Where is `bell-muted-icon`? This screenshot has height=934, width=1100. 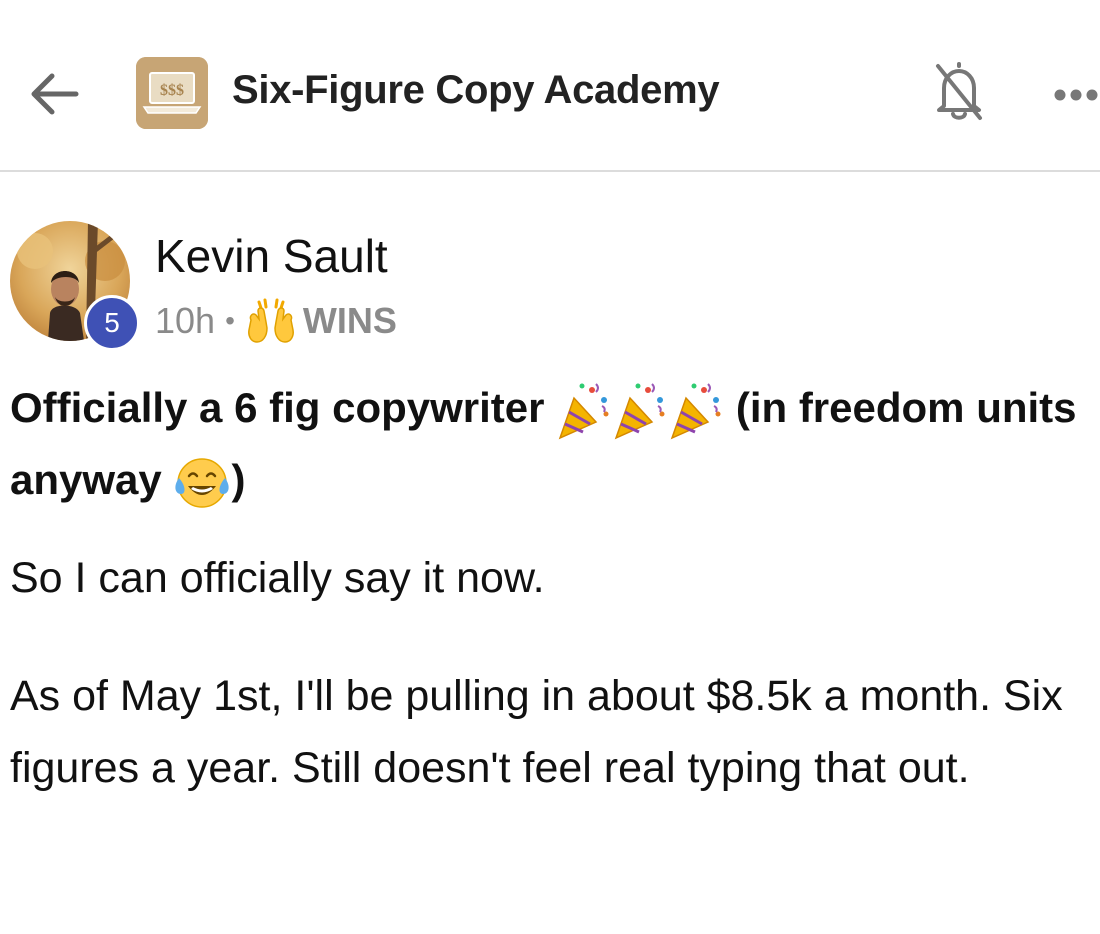 bell-muted-icon is located at coordinates (959, 91).